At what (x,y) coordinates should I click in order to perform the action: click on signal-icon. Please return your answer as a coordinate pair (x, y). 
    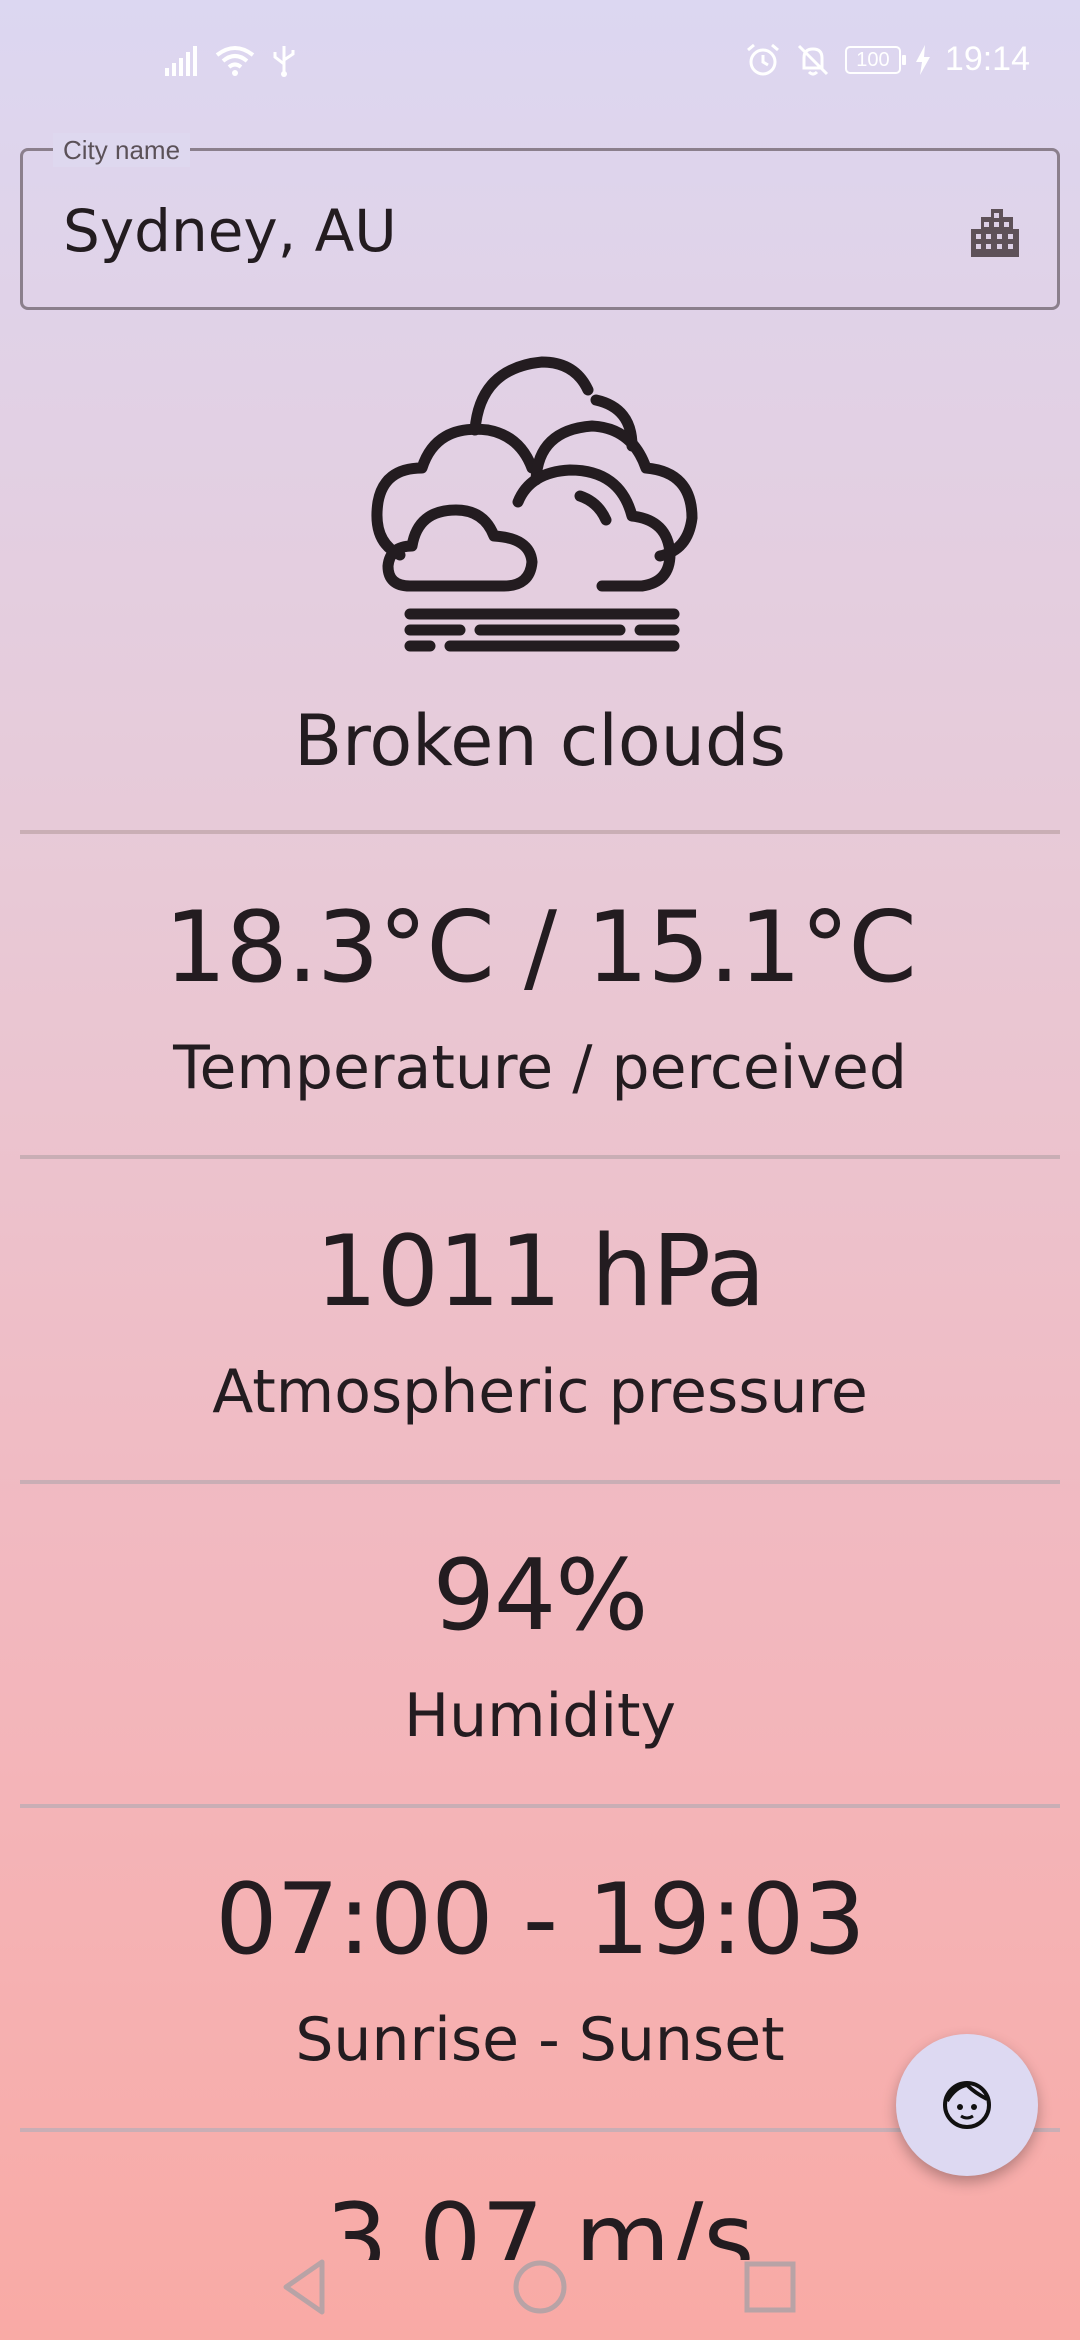
    Looking at the image, I should click on (181, 61).